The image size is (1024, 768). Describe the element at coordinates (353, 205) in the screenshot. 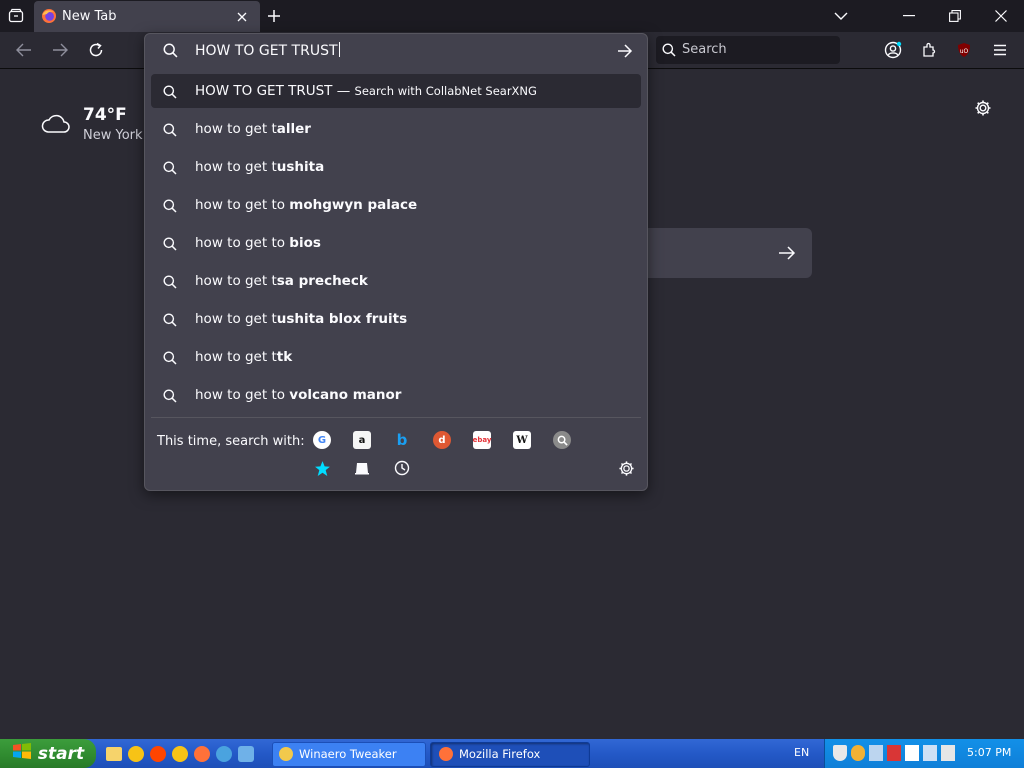

I see `suggestion-completion: mohgwyn palace` at that location.